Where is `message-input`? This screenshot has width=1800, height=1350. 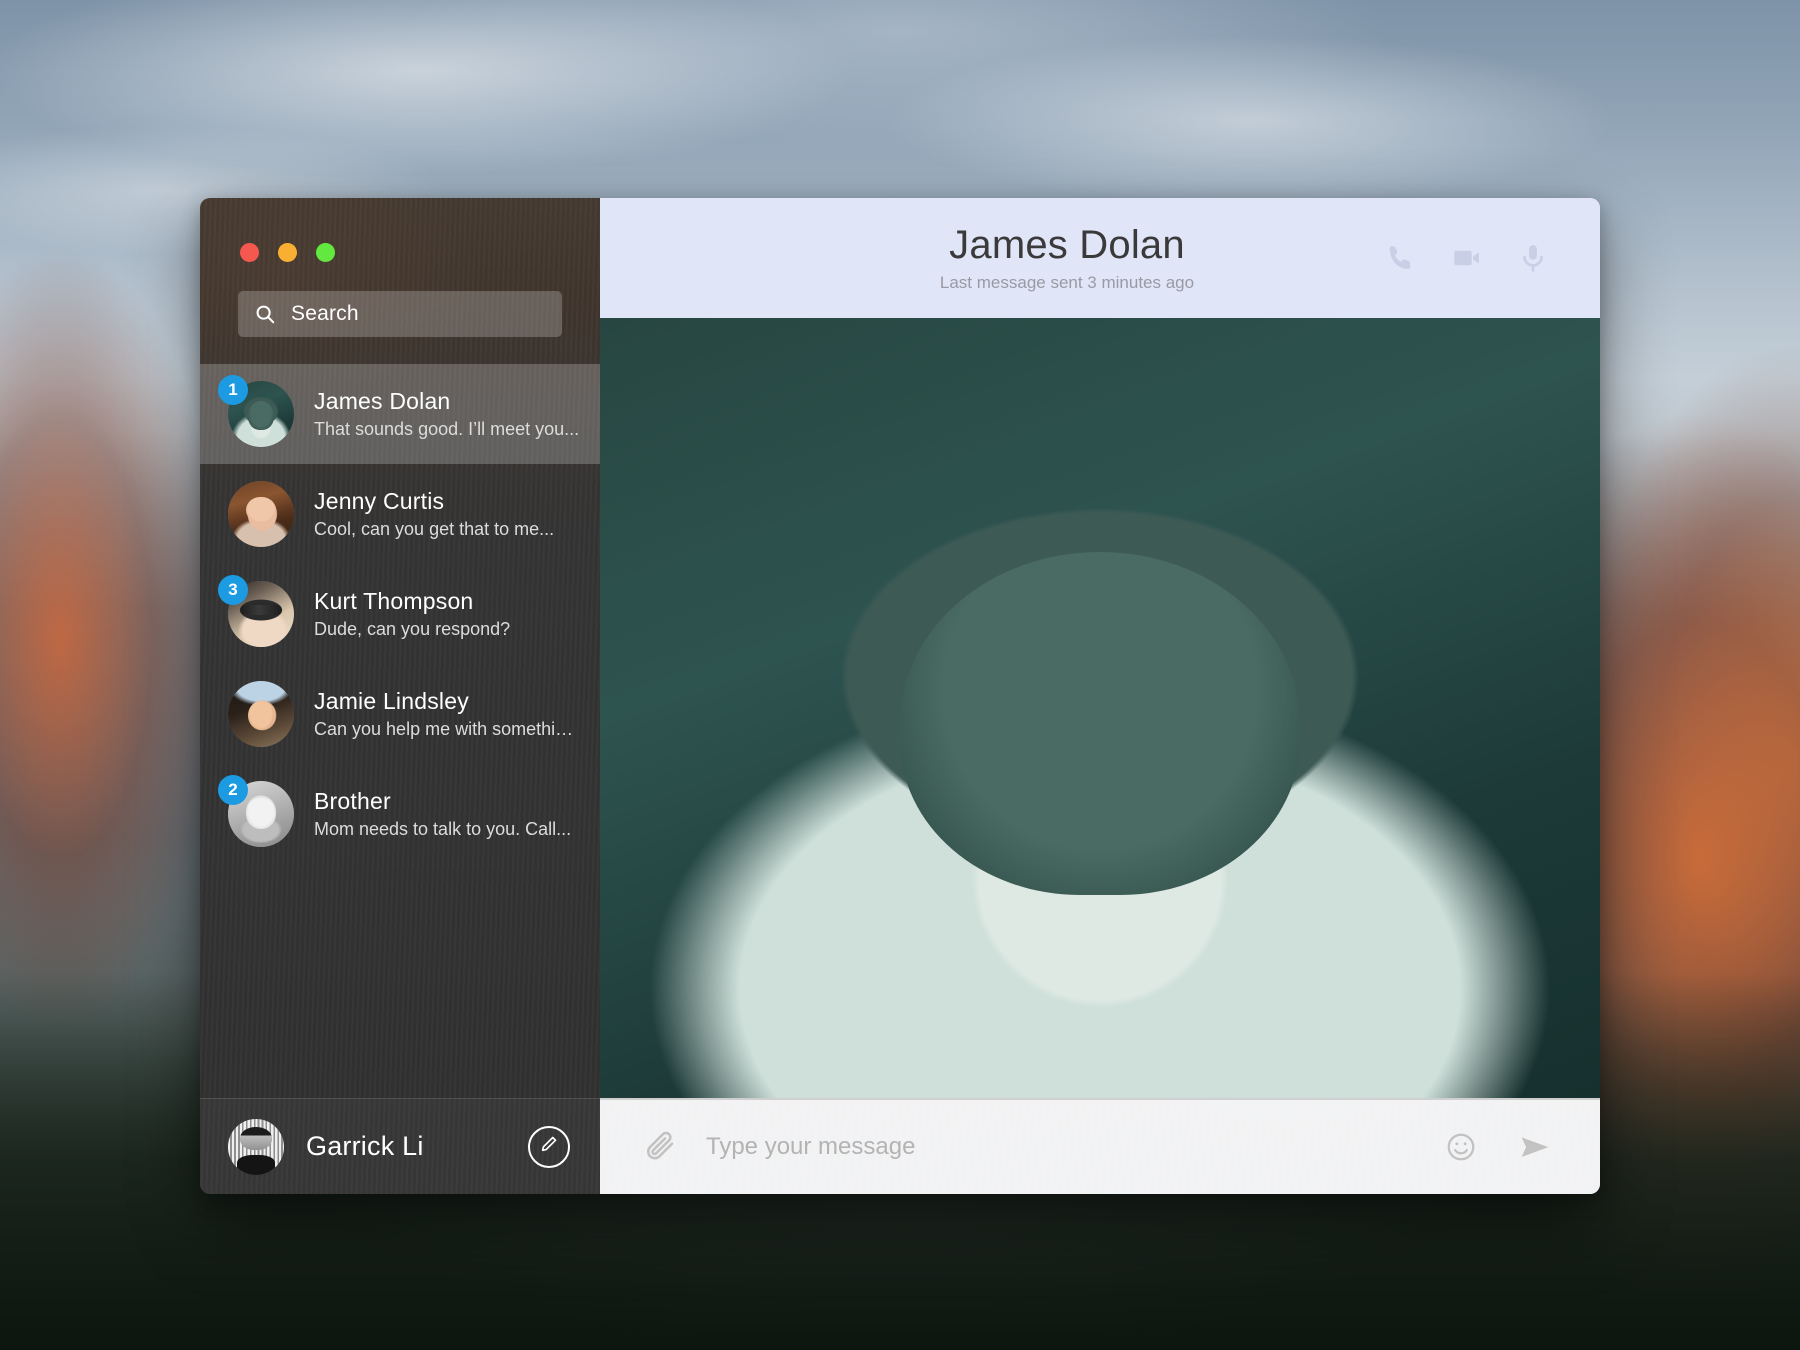 message-input is located at coordinates (1075, 1147).